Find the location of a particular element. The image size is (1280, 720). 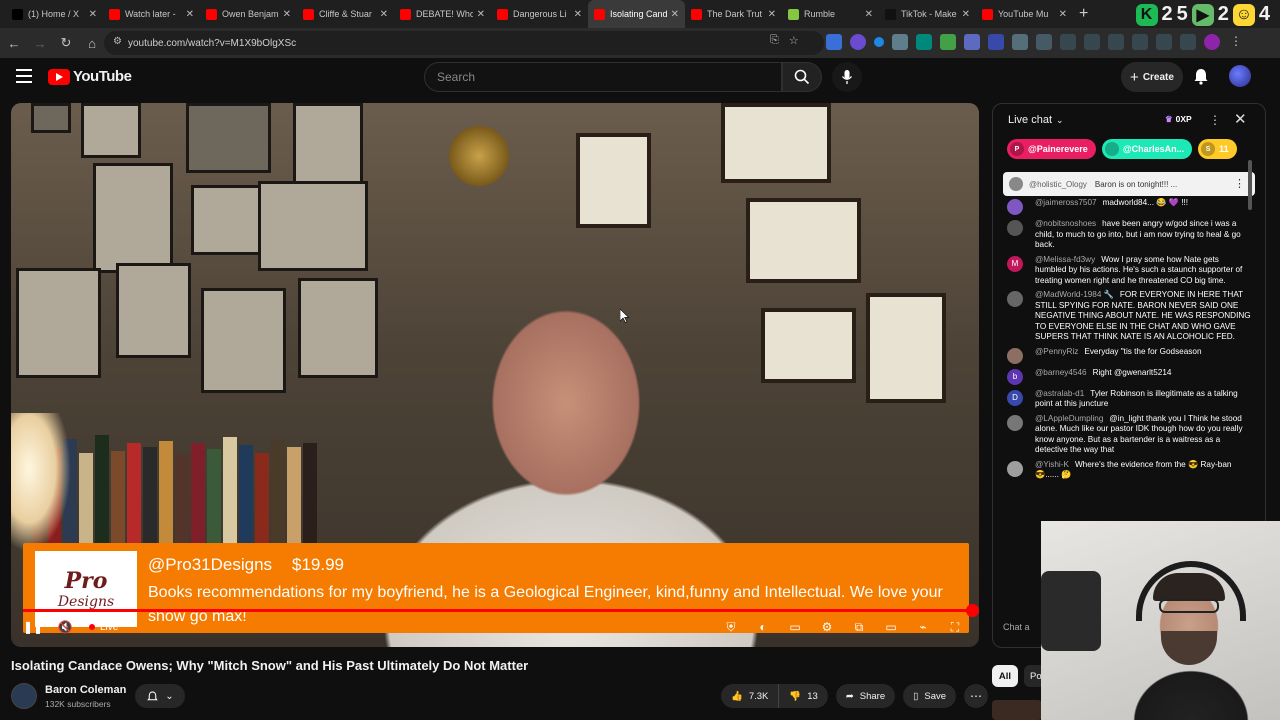

browser-tab: (1) Home / X ✕ is located at coordinates (54, 14).